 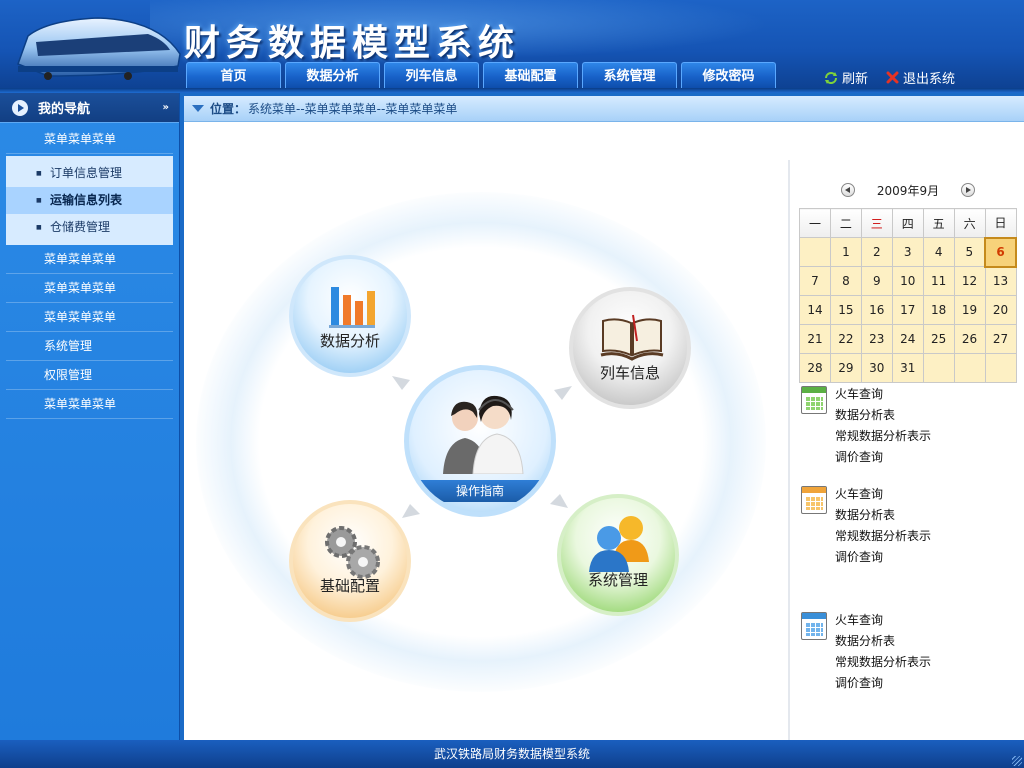 What do you see at coordinates (969, 281) in the screenshot?
I see `calendar-day: 12` at bounding box center [969, 281].